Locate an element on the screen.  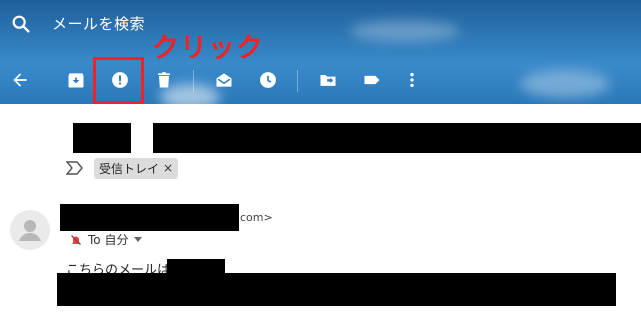
label-icon is located at coordinates (372, 80).